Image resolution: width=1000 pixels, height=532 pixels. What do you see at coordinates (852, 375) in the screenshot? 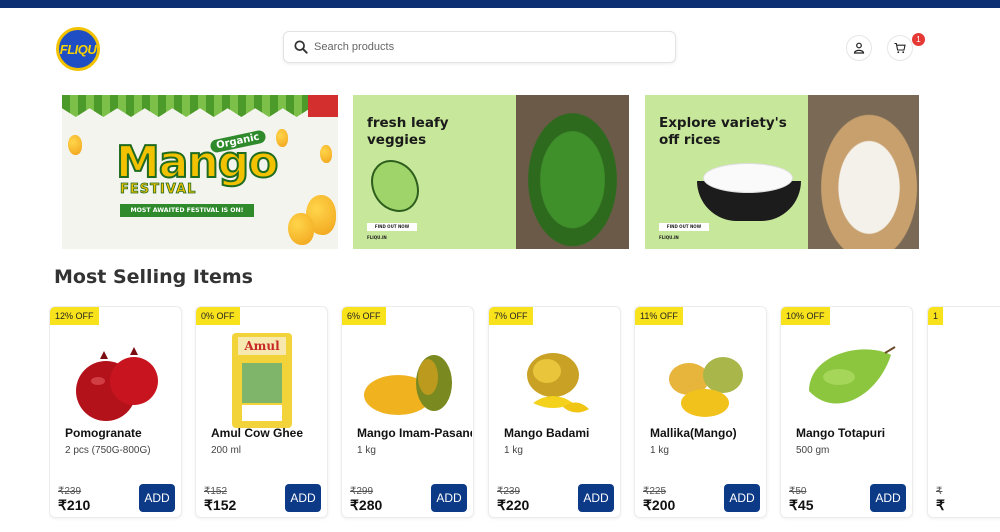
I see `green-mango-image` at bounding box center [852, 375].